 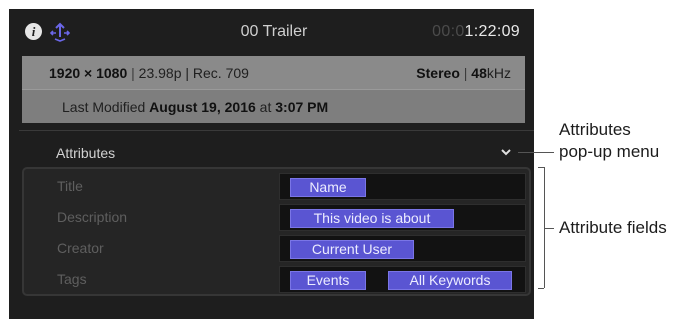 What do you see at coordinates (72, 279) in the screenshot?
I see `attribute-label: Tags` at bounding box center [72, 279].